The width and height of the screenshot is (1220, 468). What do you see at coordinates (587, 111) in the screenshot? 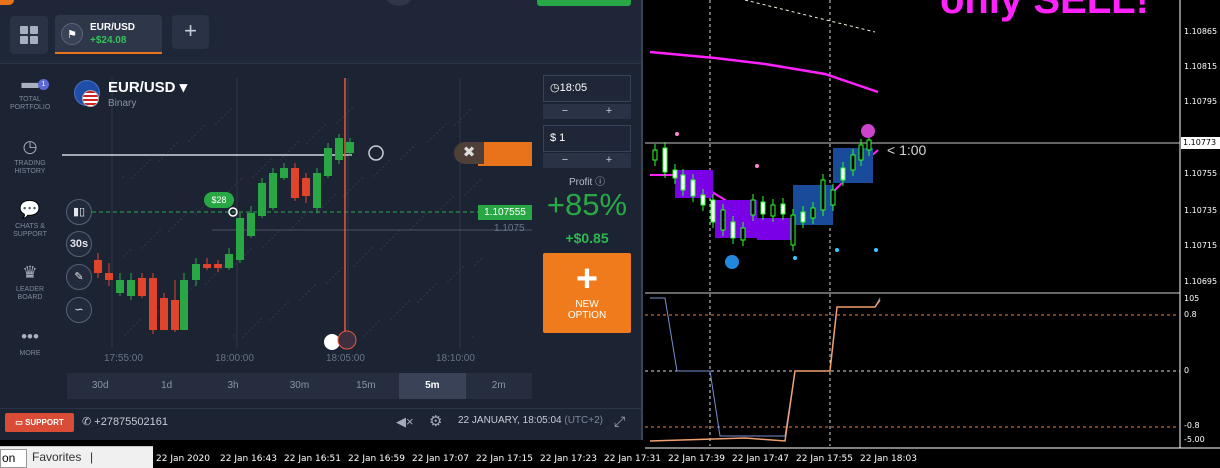
I see `time-stepper: − +` at bounding box center [587, 111].